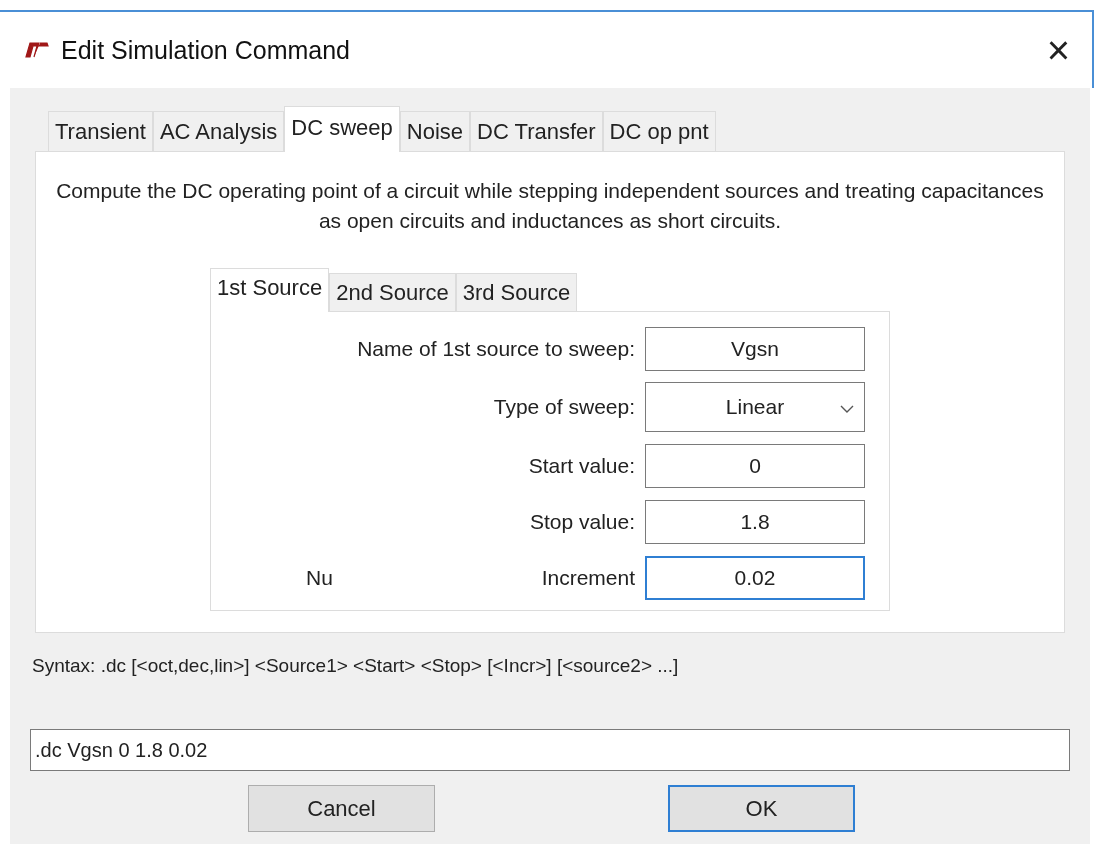  I want to click on field-label: Increment, so click(588, 577).